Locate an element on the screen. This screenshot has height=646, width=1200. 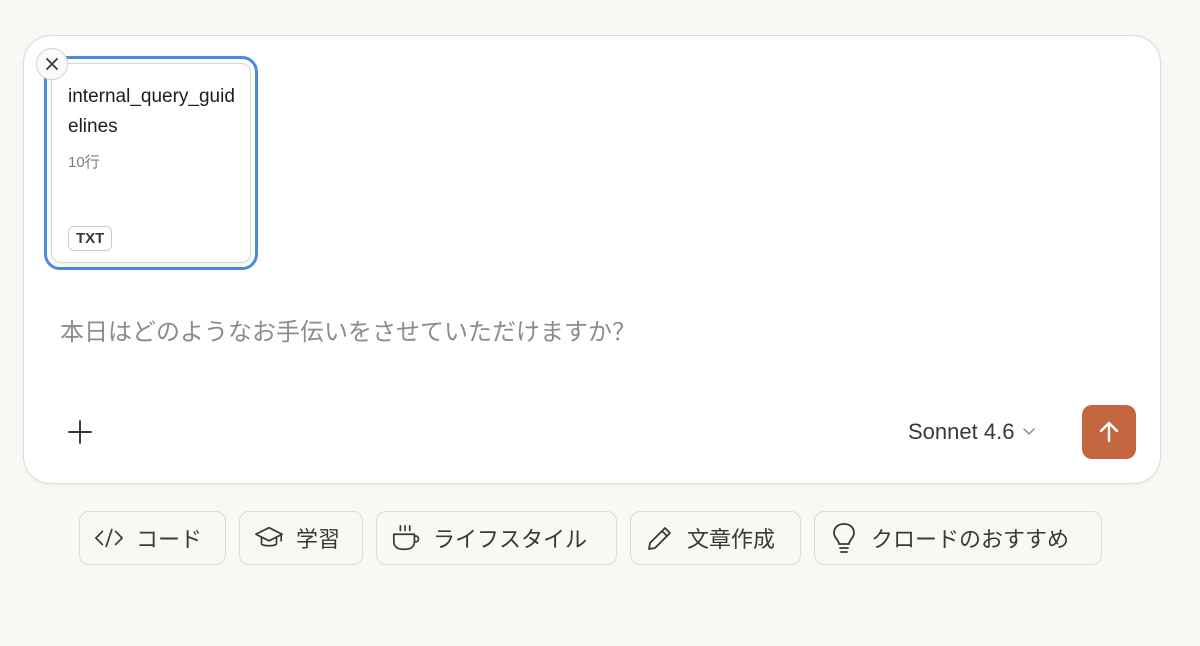
attachment-line-count: 10行 is located at coordinates (84, 162).